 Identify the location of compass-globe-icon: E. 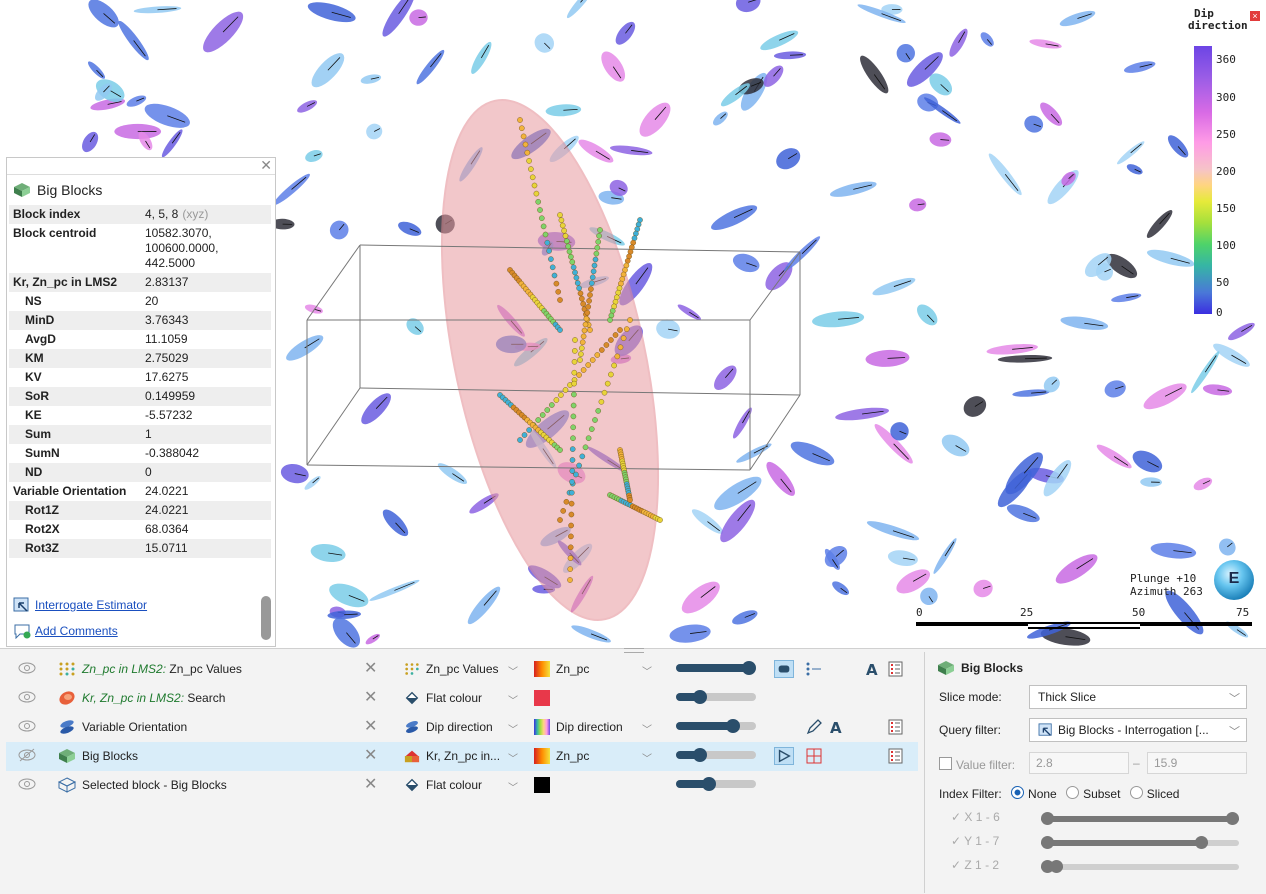
(1234, 580).